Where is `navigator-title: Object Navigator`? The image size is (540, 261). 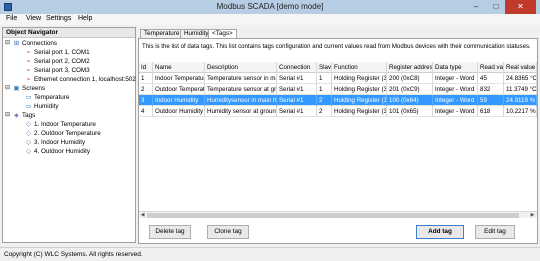
navigator-title: Object Navigator is located at coordinates (69, 33).